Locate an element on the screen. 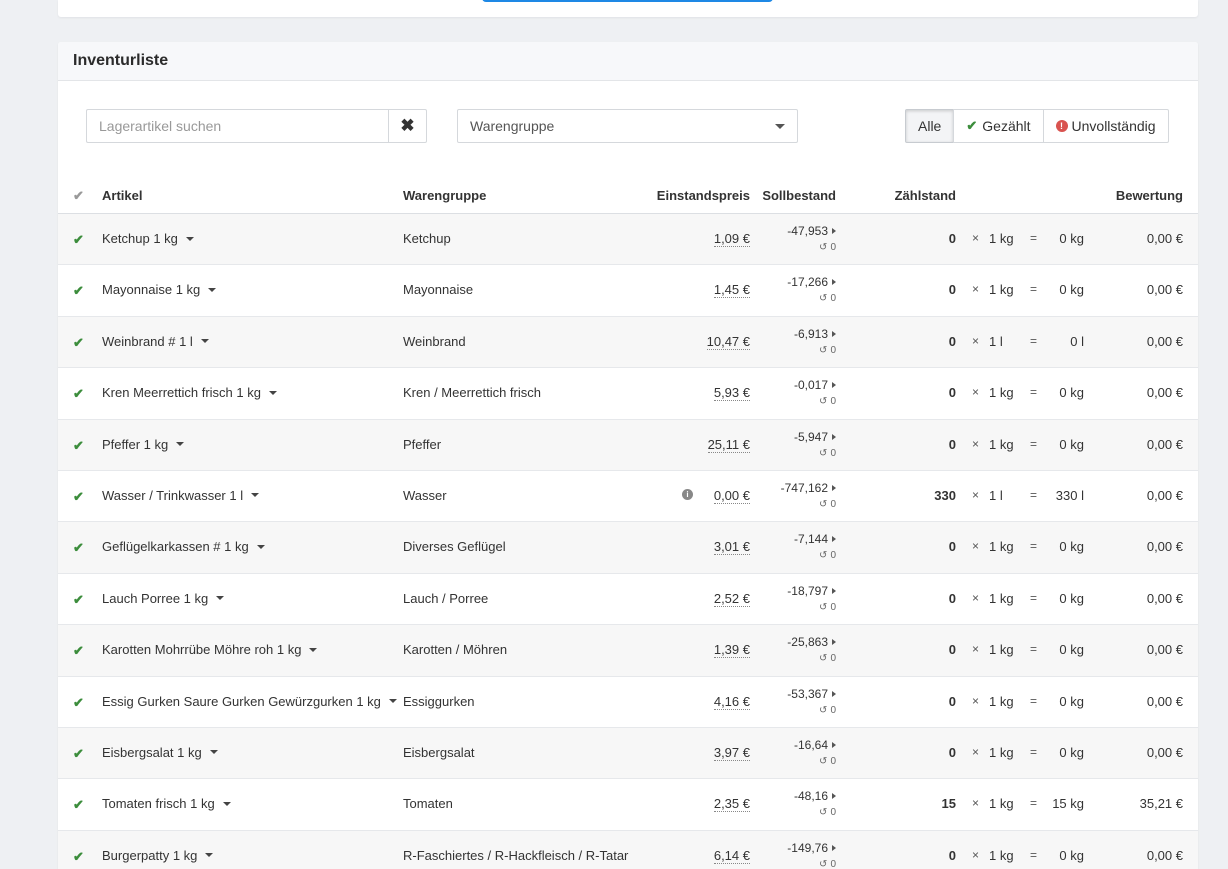  article-dropdown: Geflügelkarkassen # 1 kg is located at coordinates (183, 546).